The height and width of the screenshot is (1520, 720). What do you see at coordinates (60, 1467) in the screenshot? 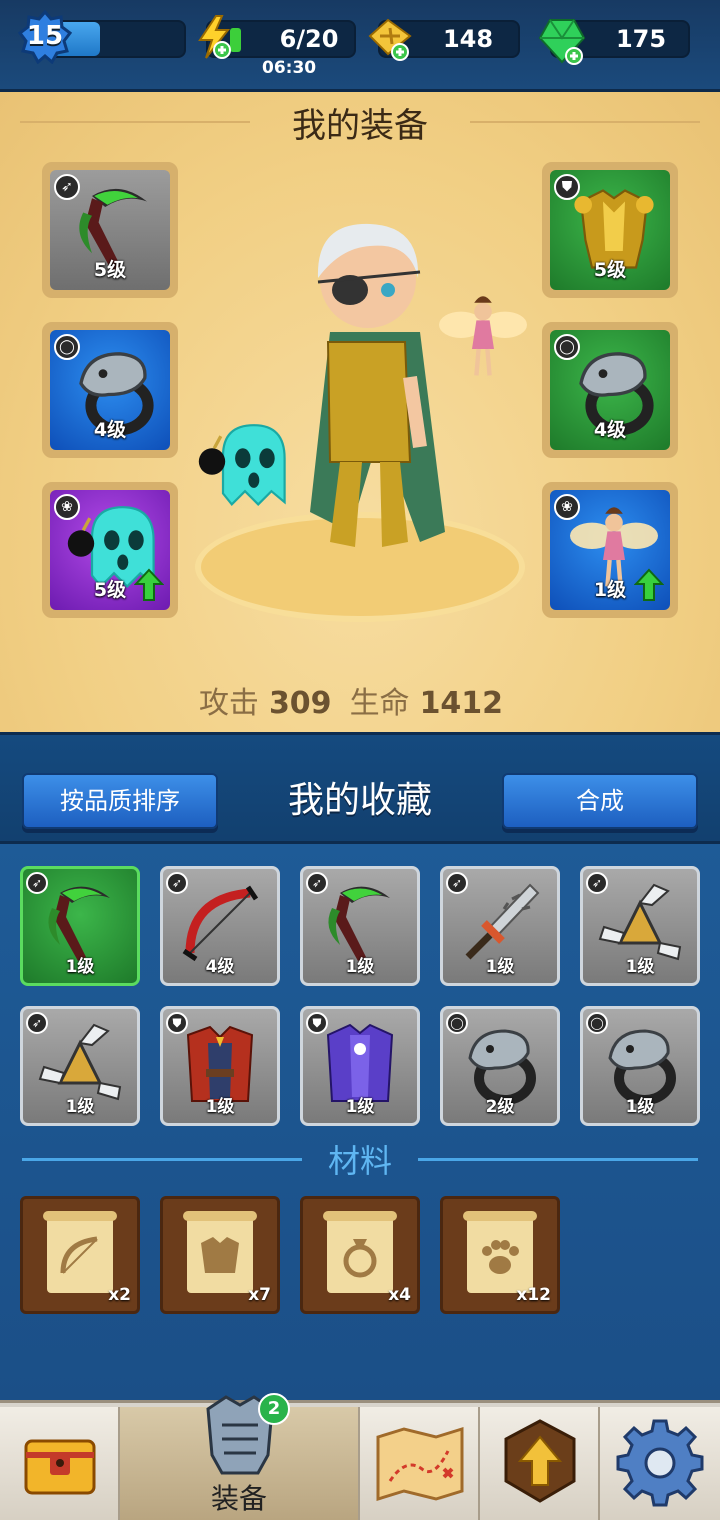
I see `chest-icon` at bounding box center [60, 1467].